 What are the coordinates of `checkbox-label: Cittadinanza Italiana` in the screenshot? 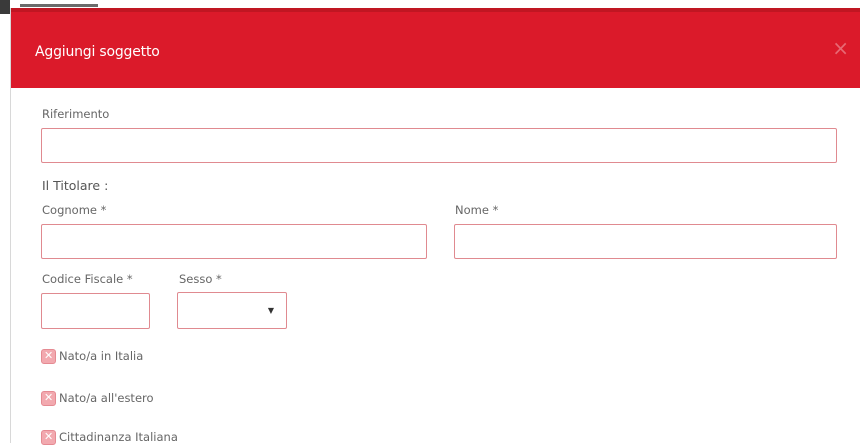 It's located at (118, 437).